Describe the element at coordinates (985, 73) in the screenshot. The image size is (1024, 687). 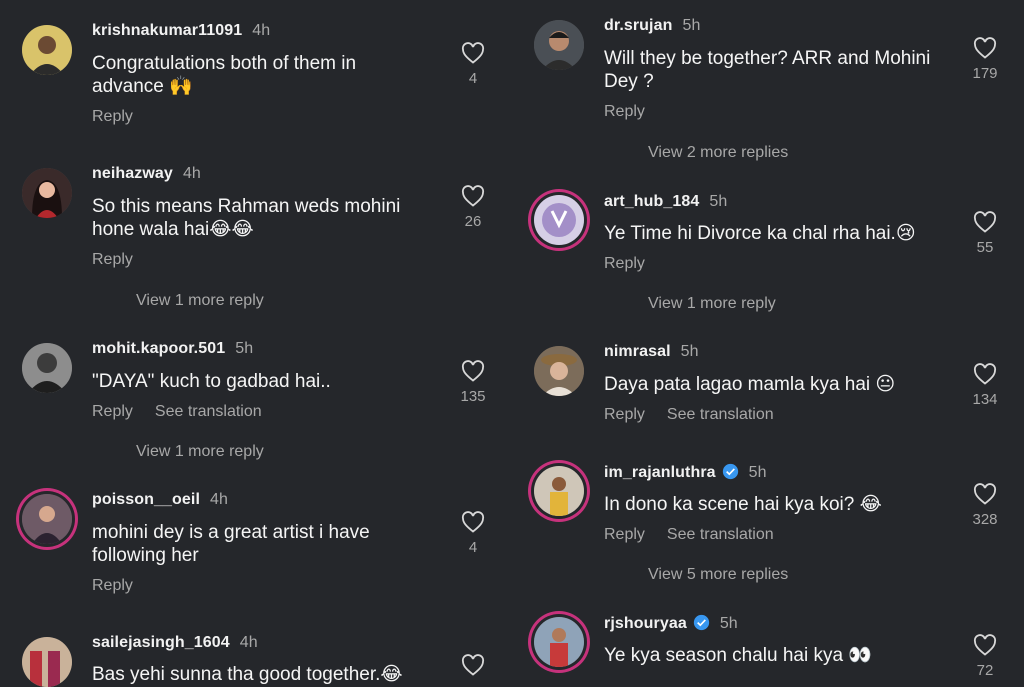
I see `like-count: 179` at that location.